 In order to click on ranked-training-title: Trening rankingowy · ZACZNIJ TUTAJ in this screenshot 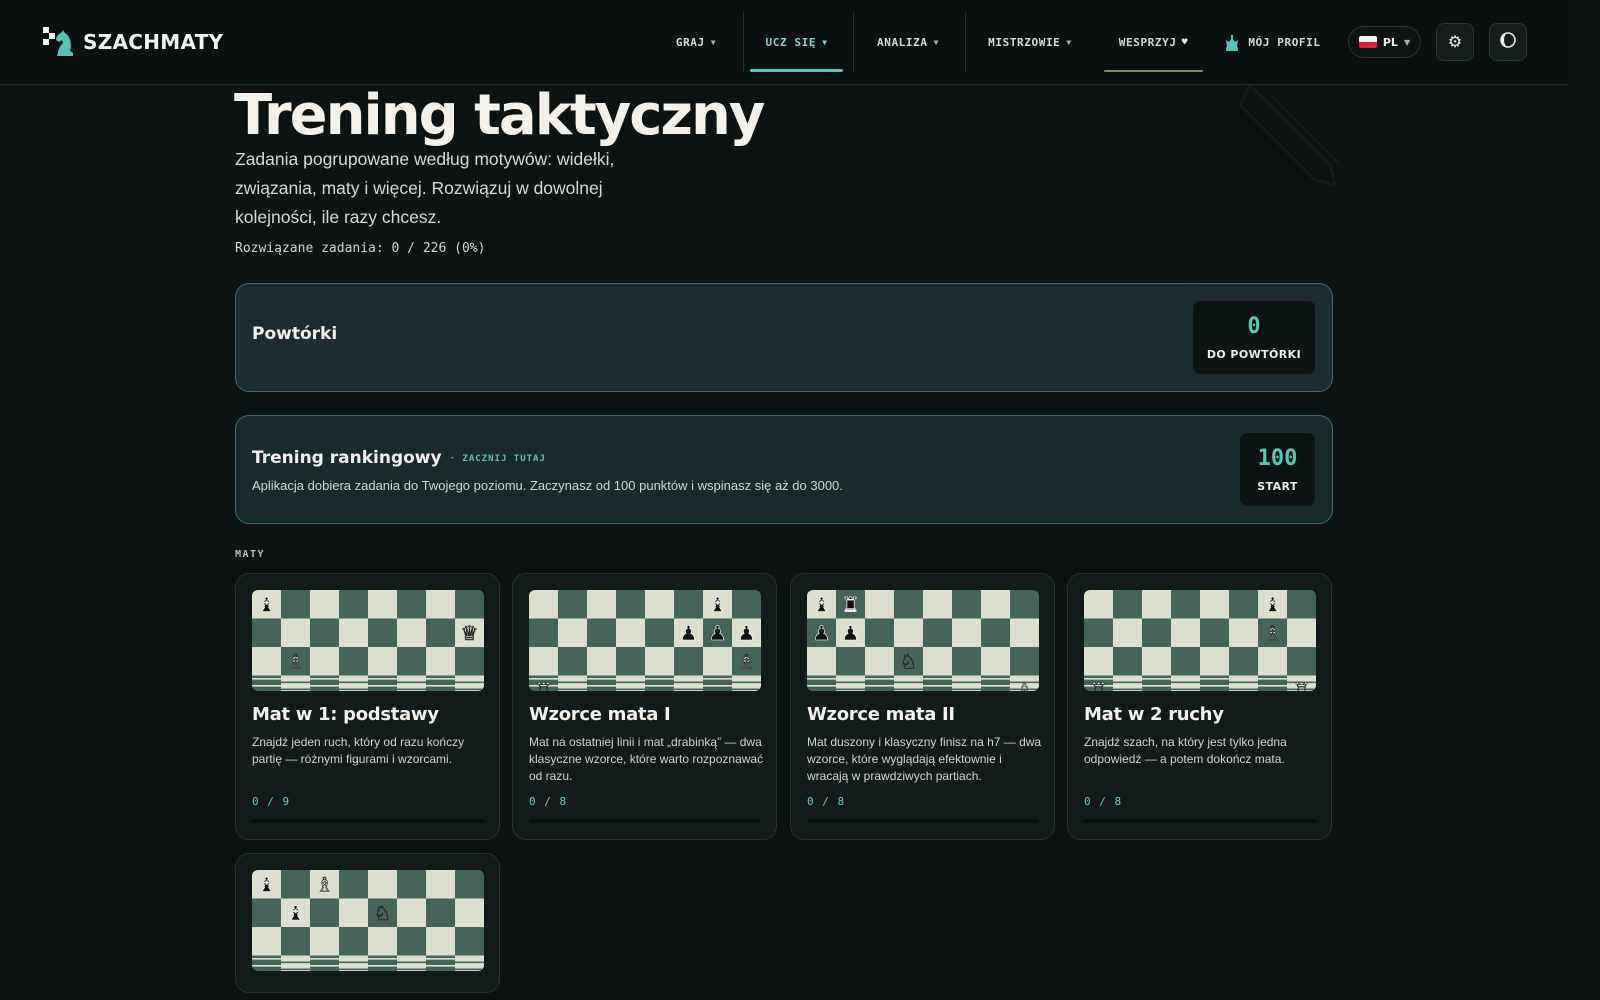, I will do `click(399, 458)`.